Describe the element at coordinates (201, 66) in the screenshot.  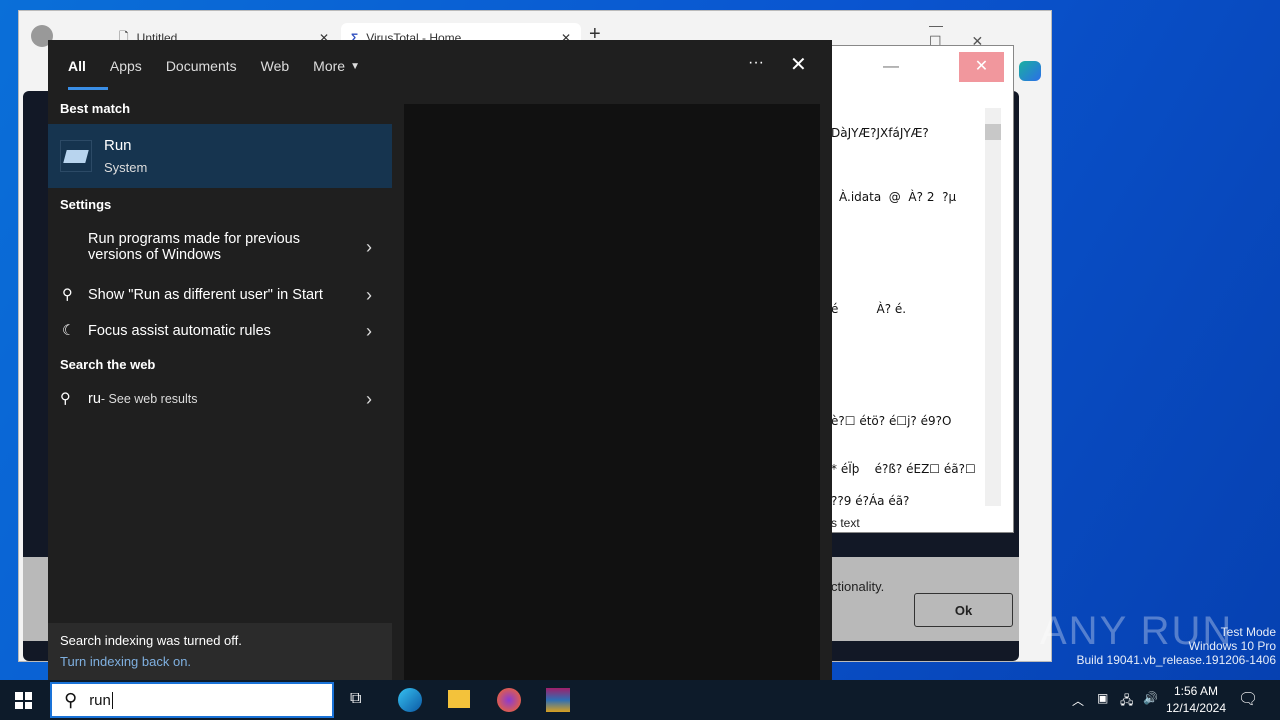
I see `tab-documents: Documents` at that location.